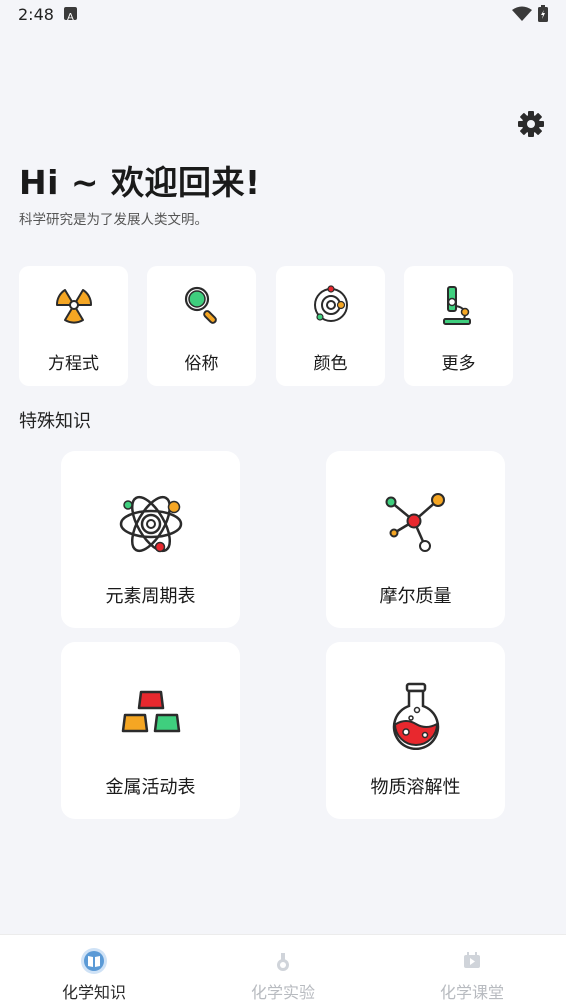  I want to click on card-periodic-table: 元素周期表, so click(150, 539).